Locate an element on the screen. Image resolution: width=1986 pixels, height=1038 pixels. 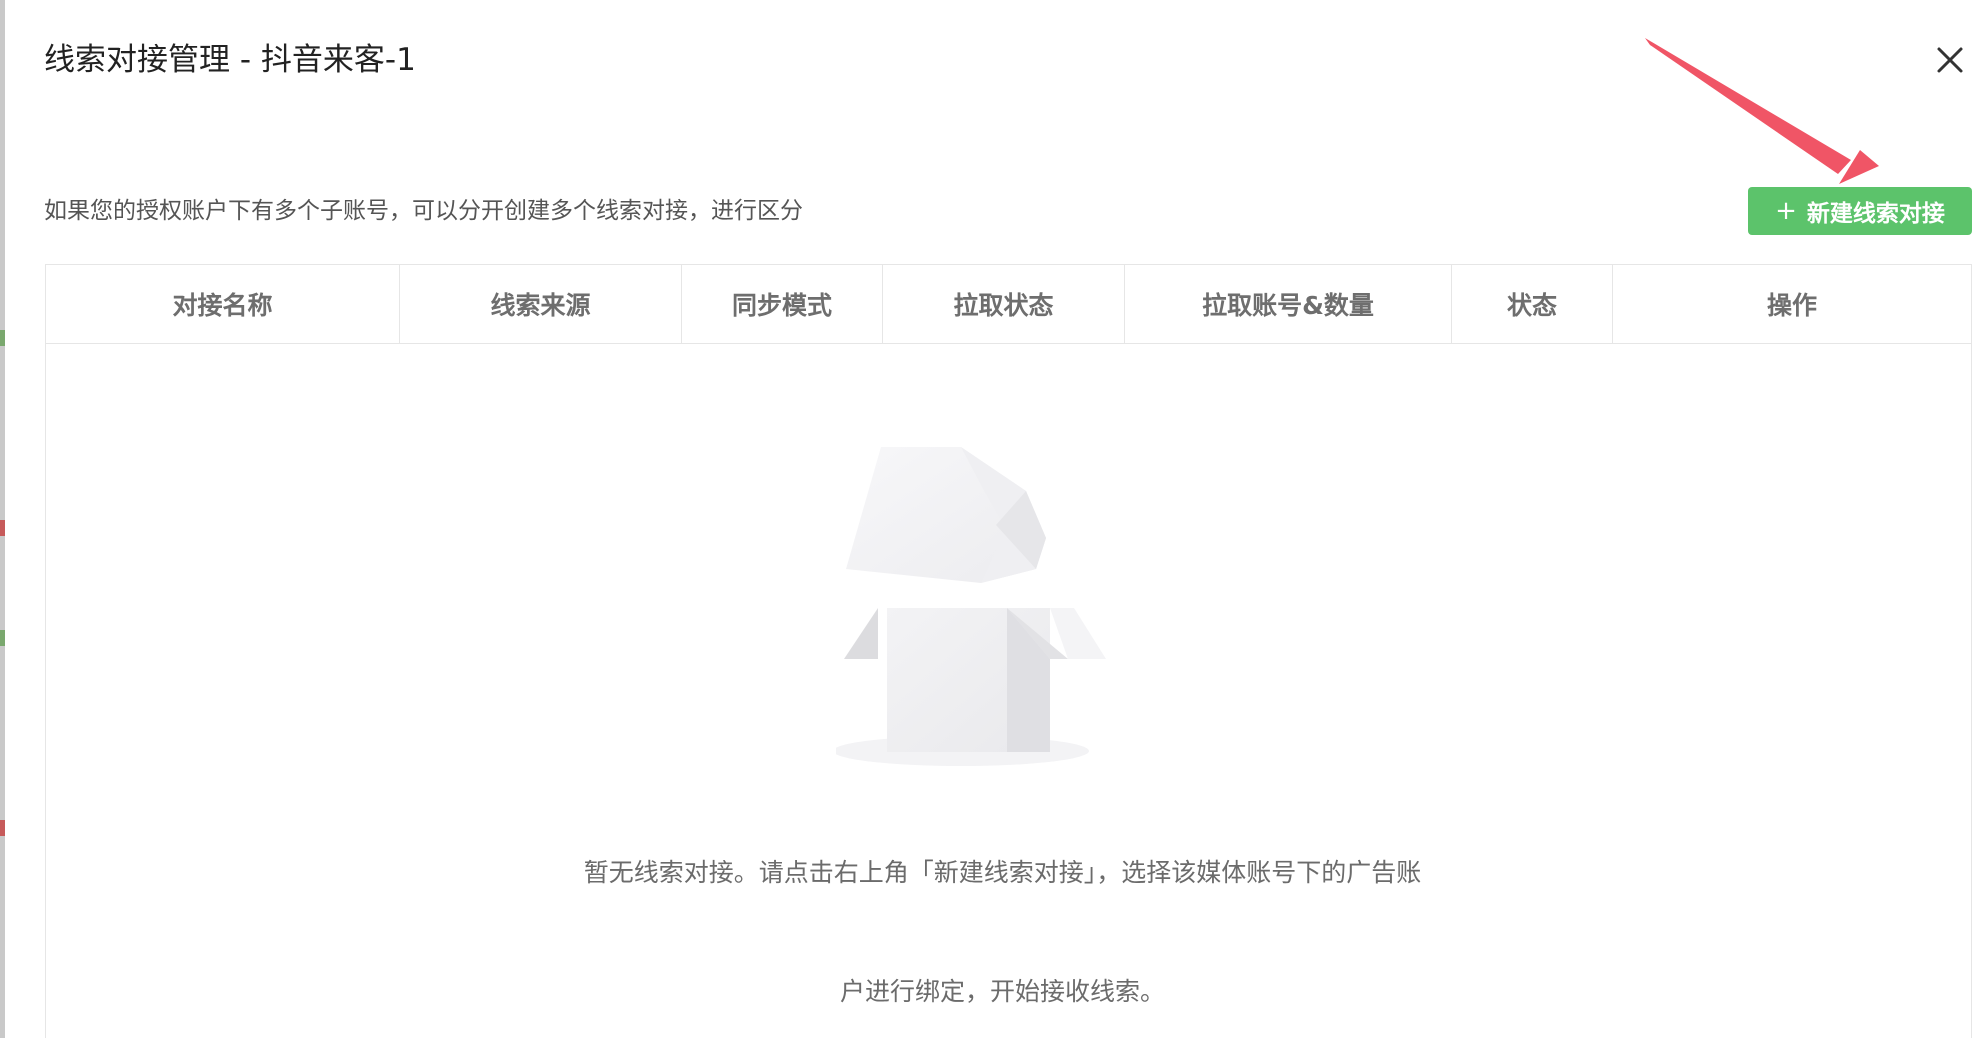
modal-title: 线索对接管理 - 抖音来客-1 is located at coordinates (230, 60).